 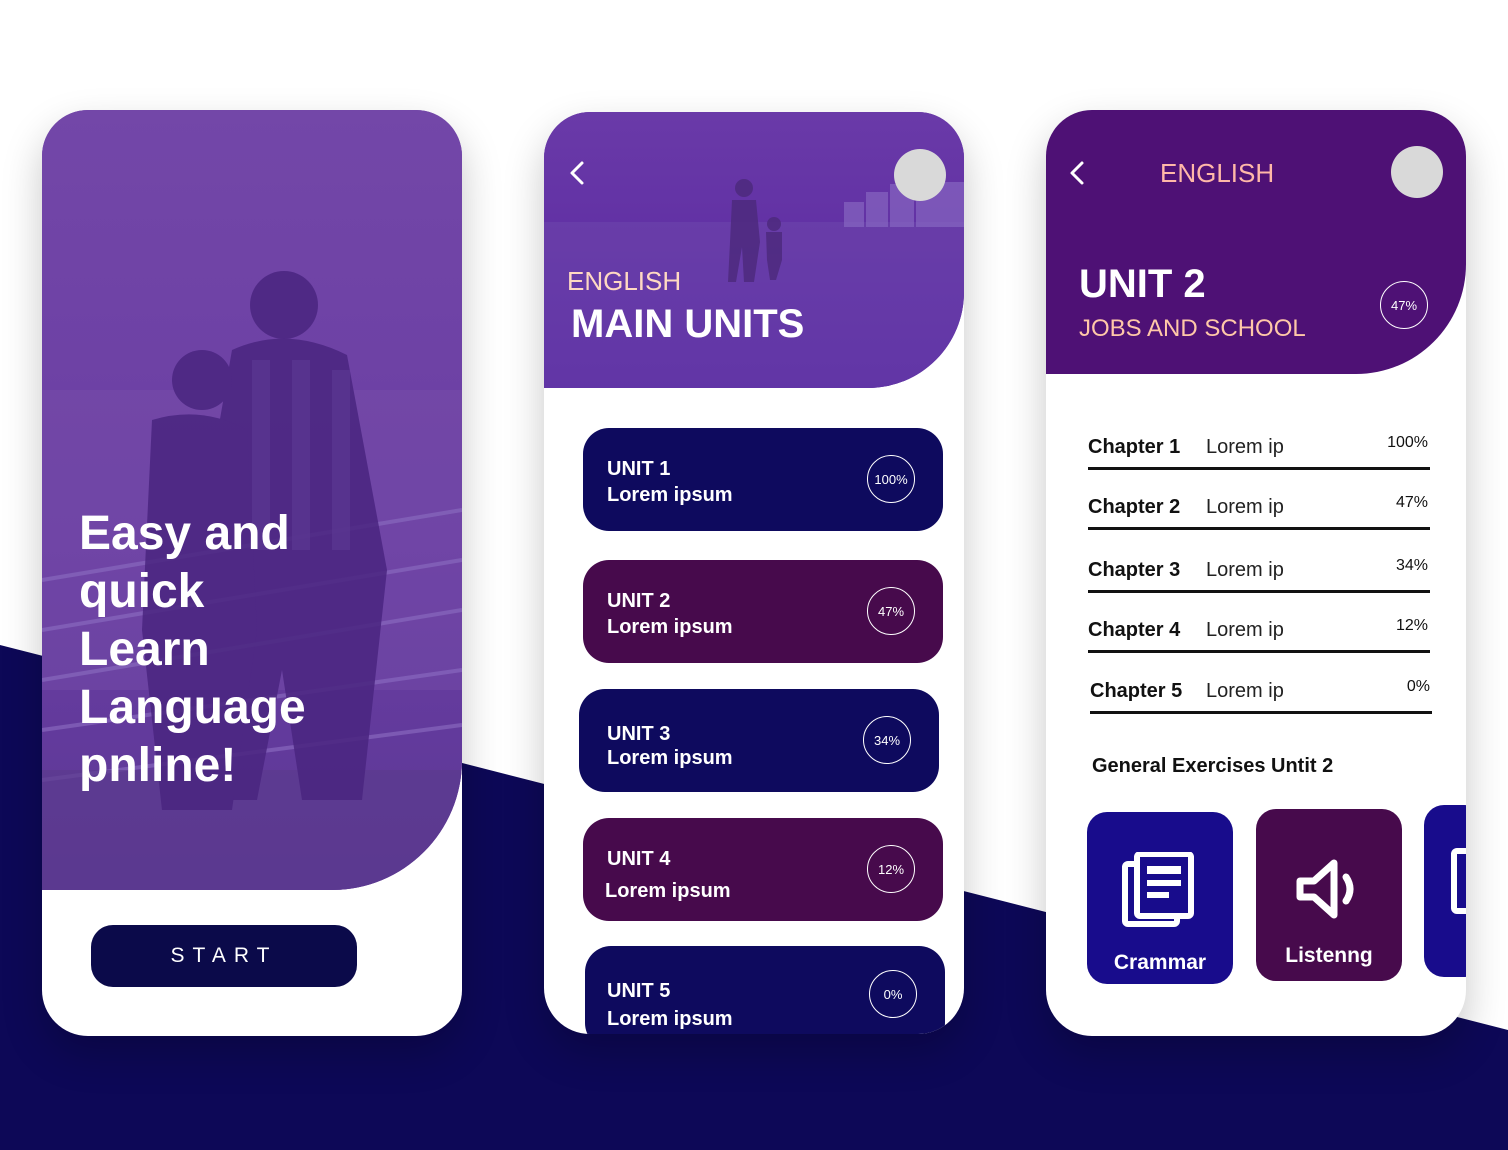 I want to click on unit-title: UNIT 3, so click(x=639, y=734).